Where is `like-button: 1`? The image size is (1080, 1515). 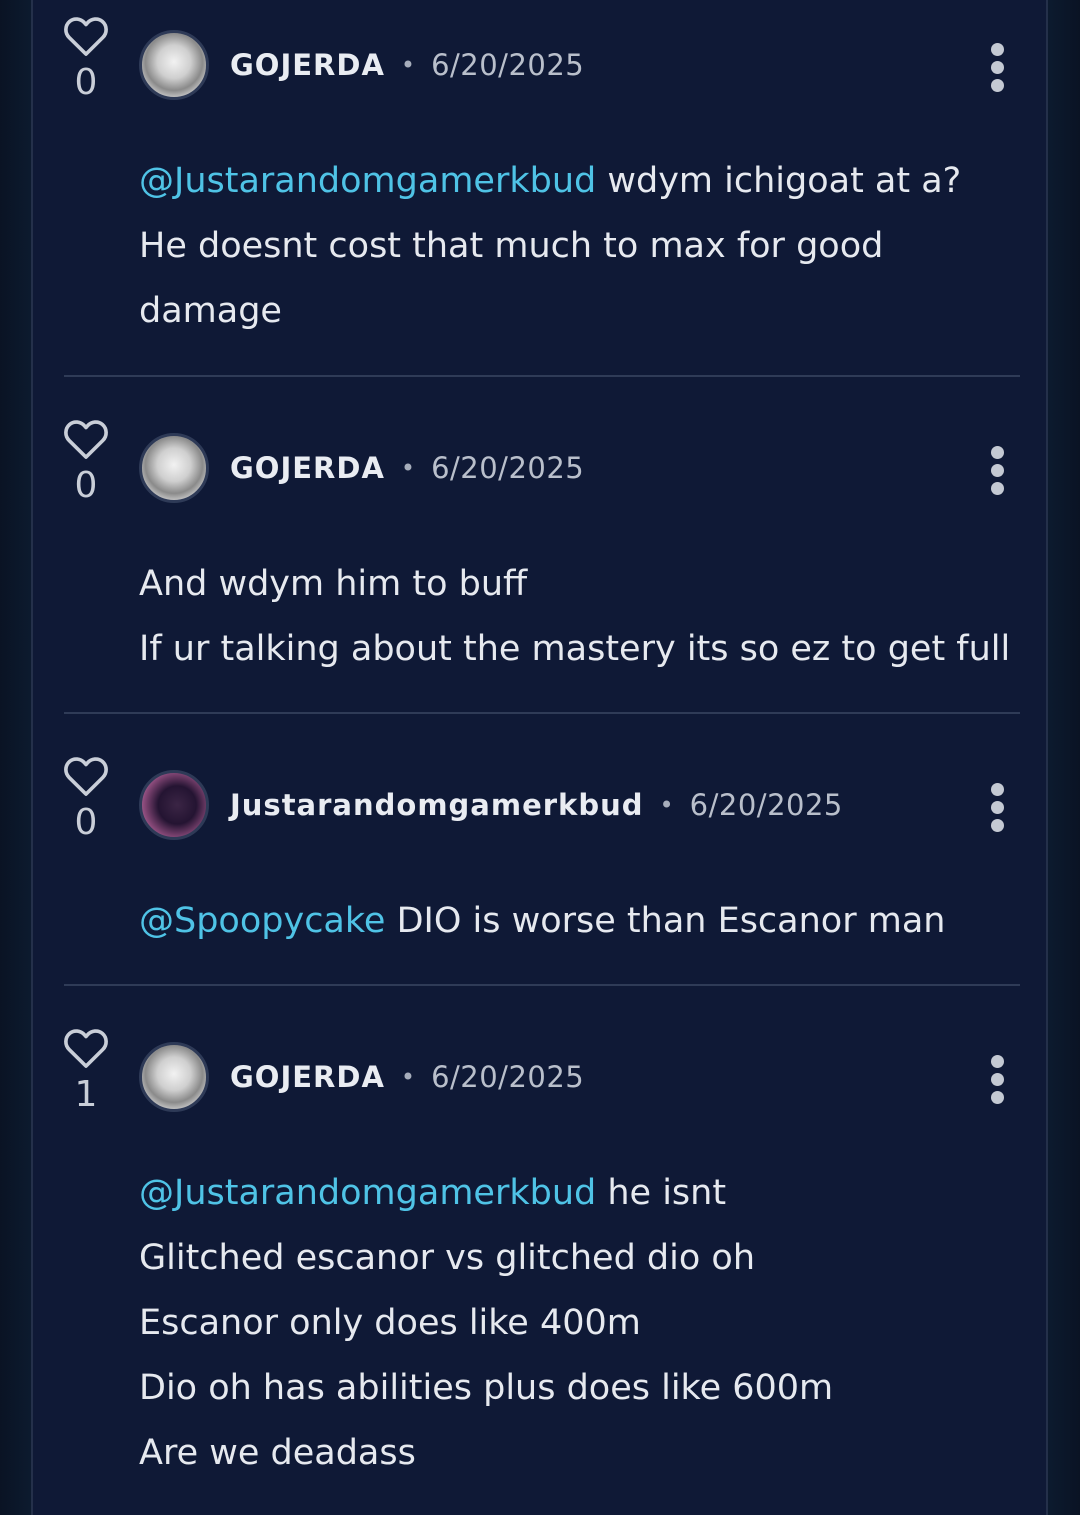 like-button: 1 is located at coordinates (86, 1071).